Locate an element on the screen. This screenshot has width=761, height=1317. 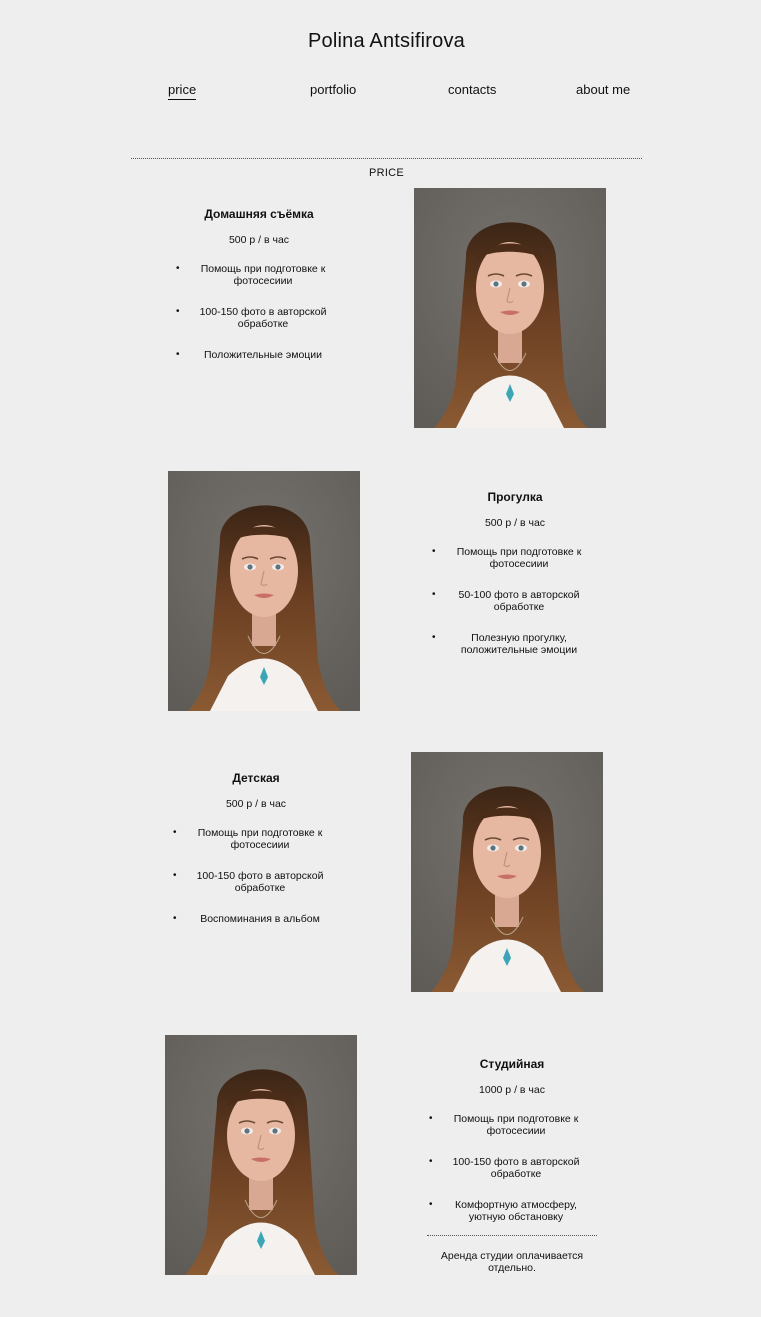
package-title: Домашняя съёмка is located at coordinates (259, 214).